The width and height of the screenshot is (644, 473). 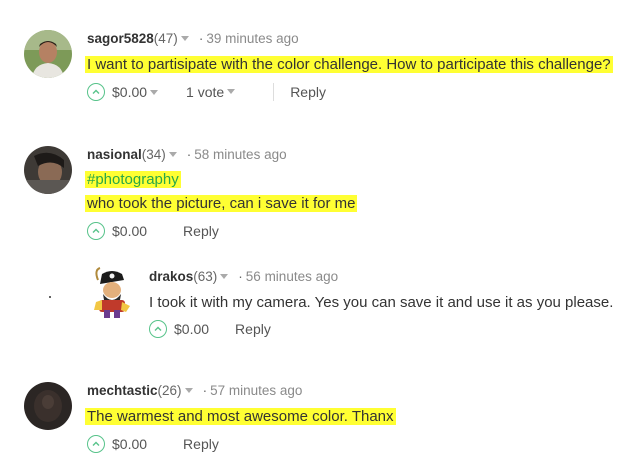 What do you see at coordinates (274, 92) in the screenshot?
I see `divider` at bounding box center [274, 92].